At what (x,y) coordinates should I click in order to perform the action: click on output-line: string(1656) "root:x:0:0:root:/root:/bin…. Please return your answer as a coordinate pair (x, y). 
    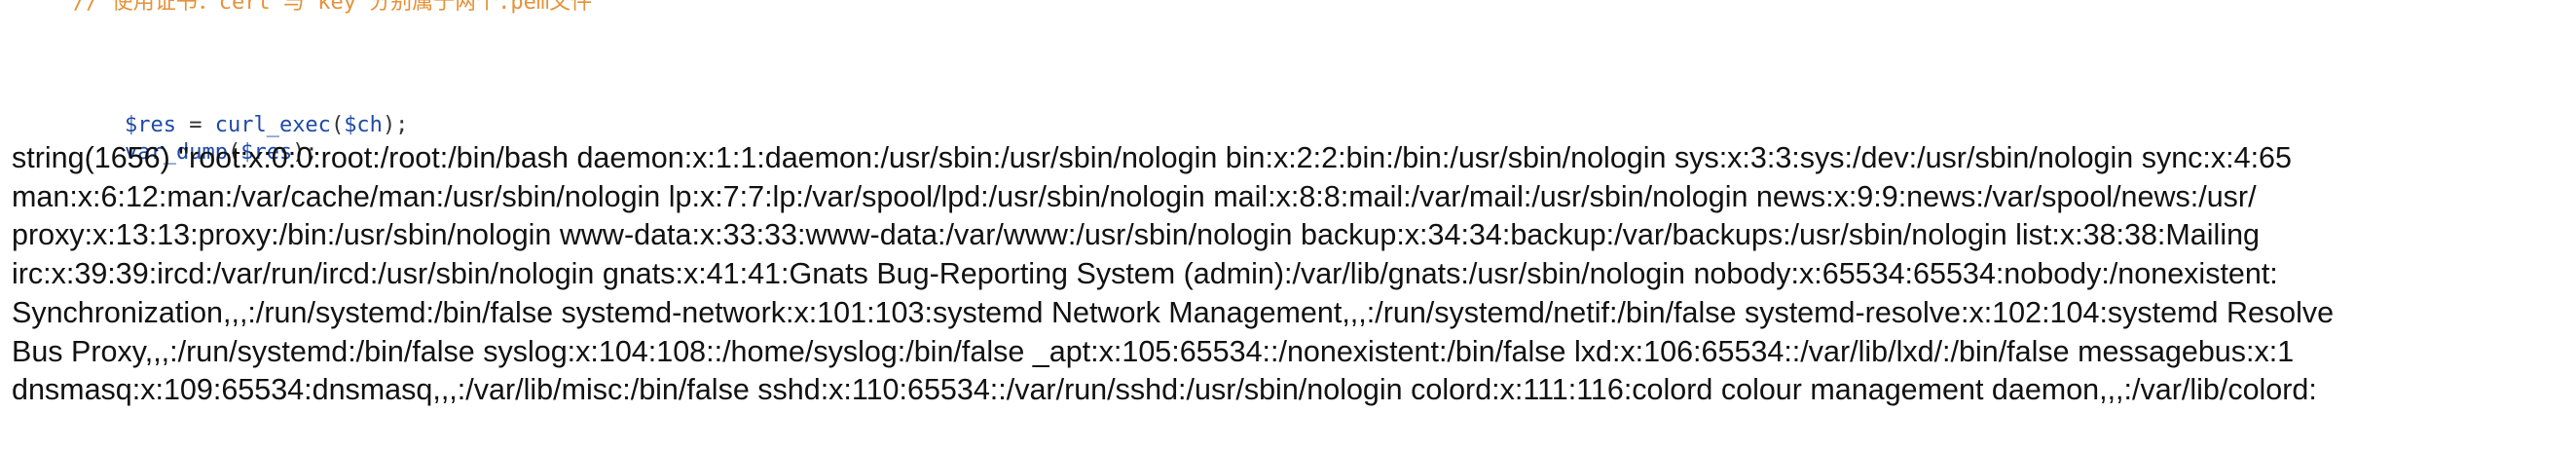
    Looking at the image, I should click on (1152, 157).